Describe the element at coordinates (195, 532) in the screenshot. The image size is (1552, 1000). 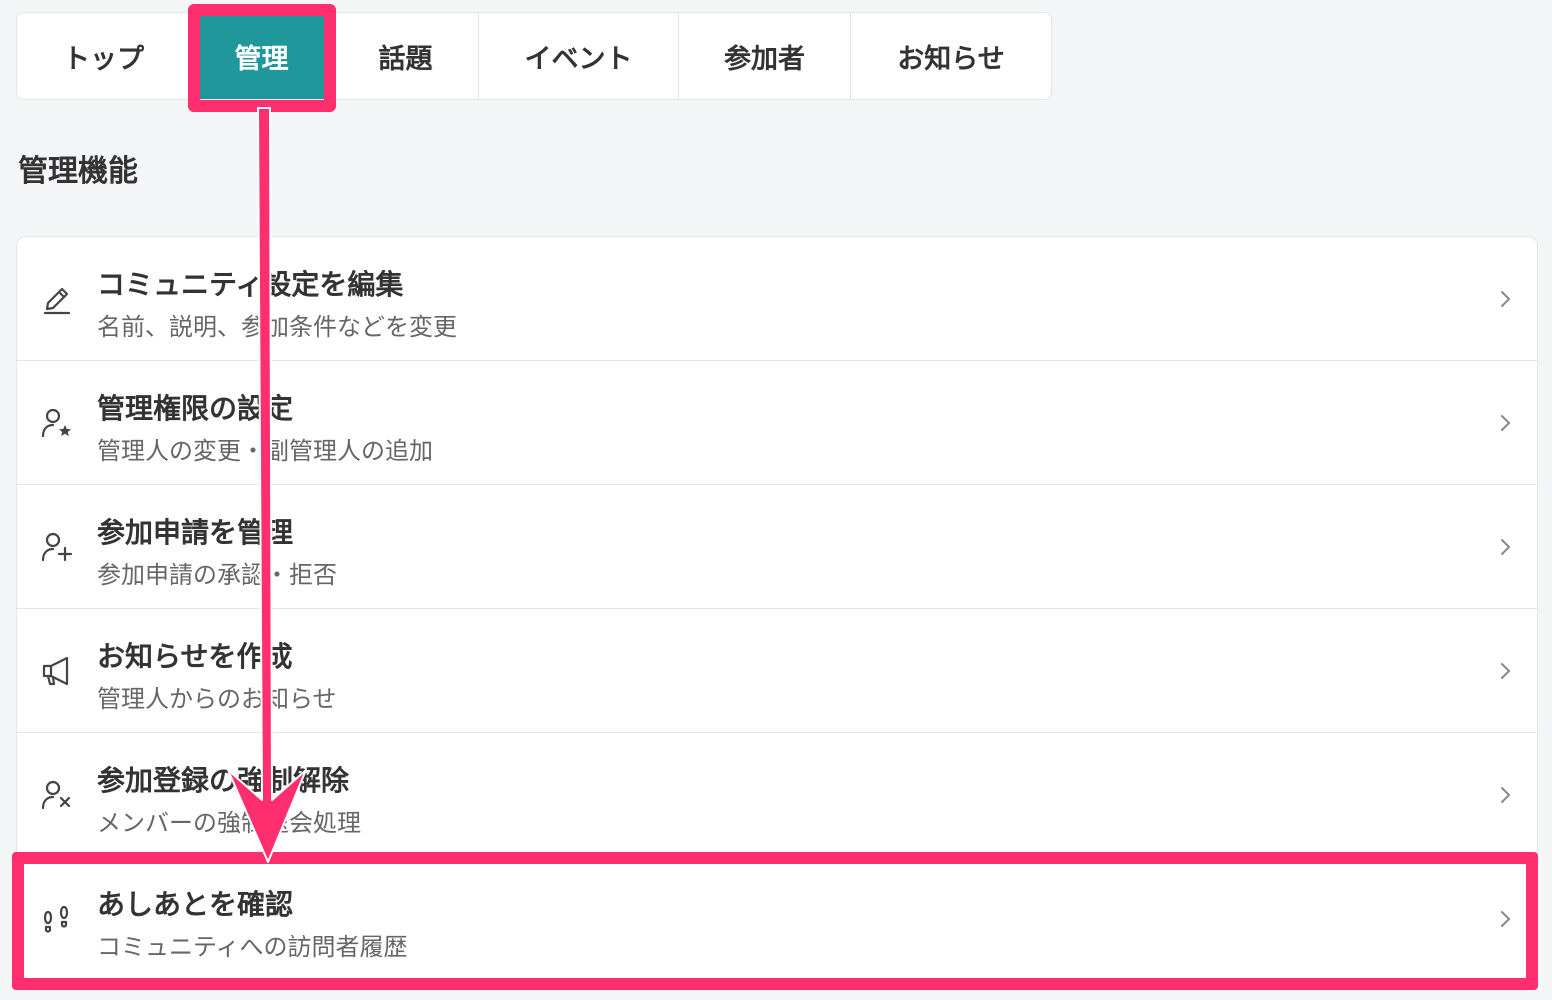
I see `menu-item-title: 参加申請を管理` at that location.